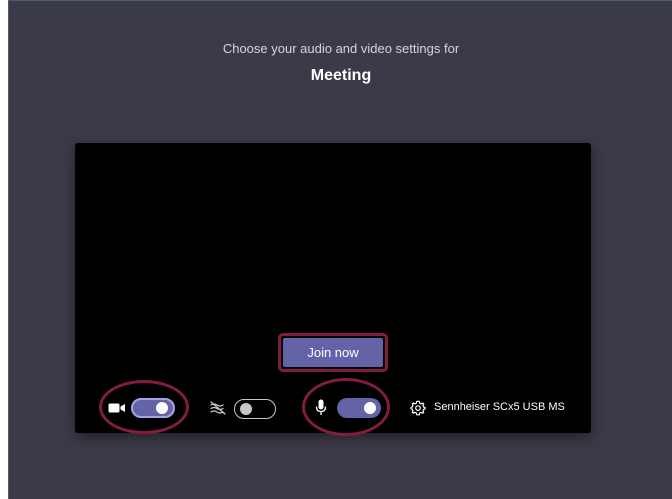  I want to click on gear-icon, so click(418, 408).